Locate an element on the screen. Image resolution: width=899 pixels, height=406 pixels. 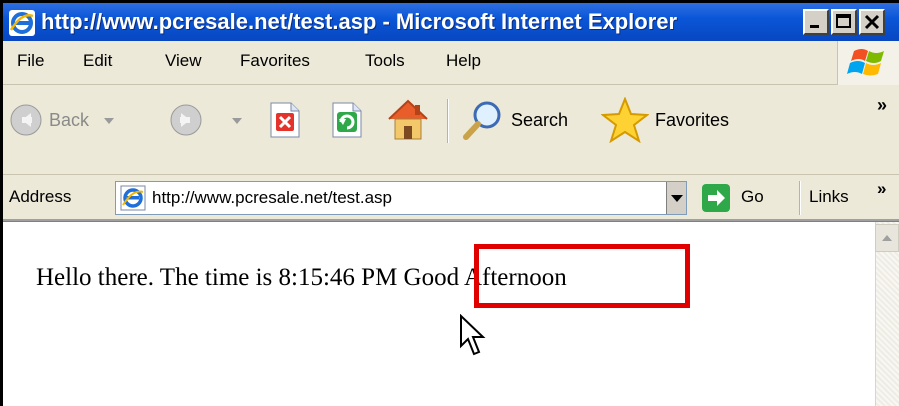
favorites-button-label: Favorites is located at coordinates (692, 120).